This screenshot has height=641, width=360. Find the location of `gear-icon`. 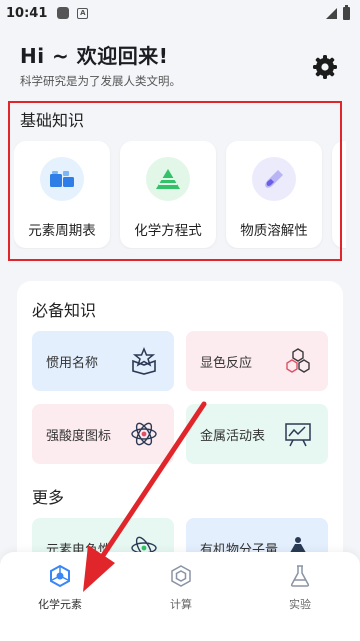

gear-icon is located at coordinates (325, 67).